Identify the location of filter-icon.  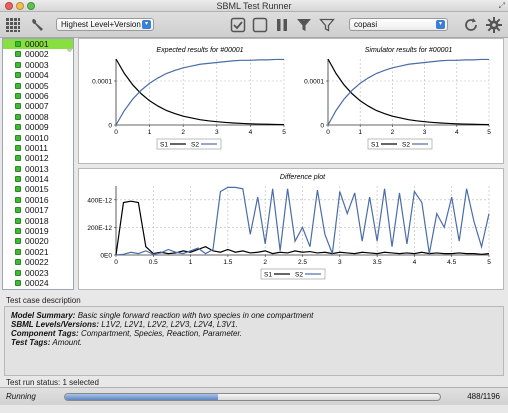
(304, 25).